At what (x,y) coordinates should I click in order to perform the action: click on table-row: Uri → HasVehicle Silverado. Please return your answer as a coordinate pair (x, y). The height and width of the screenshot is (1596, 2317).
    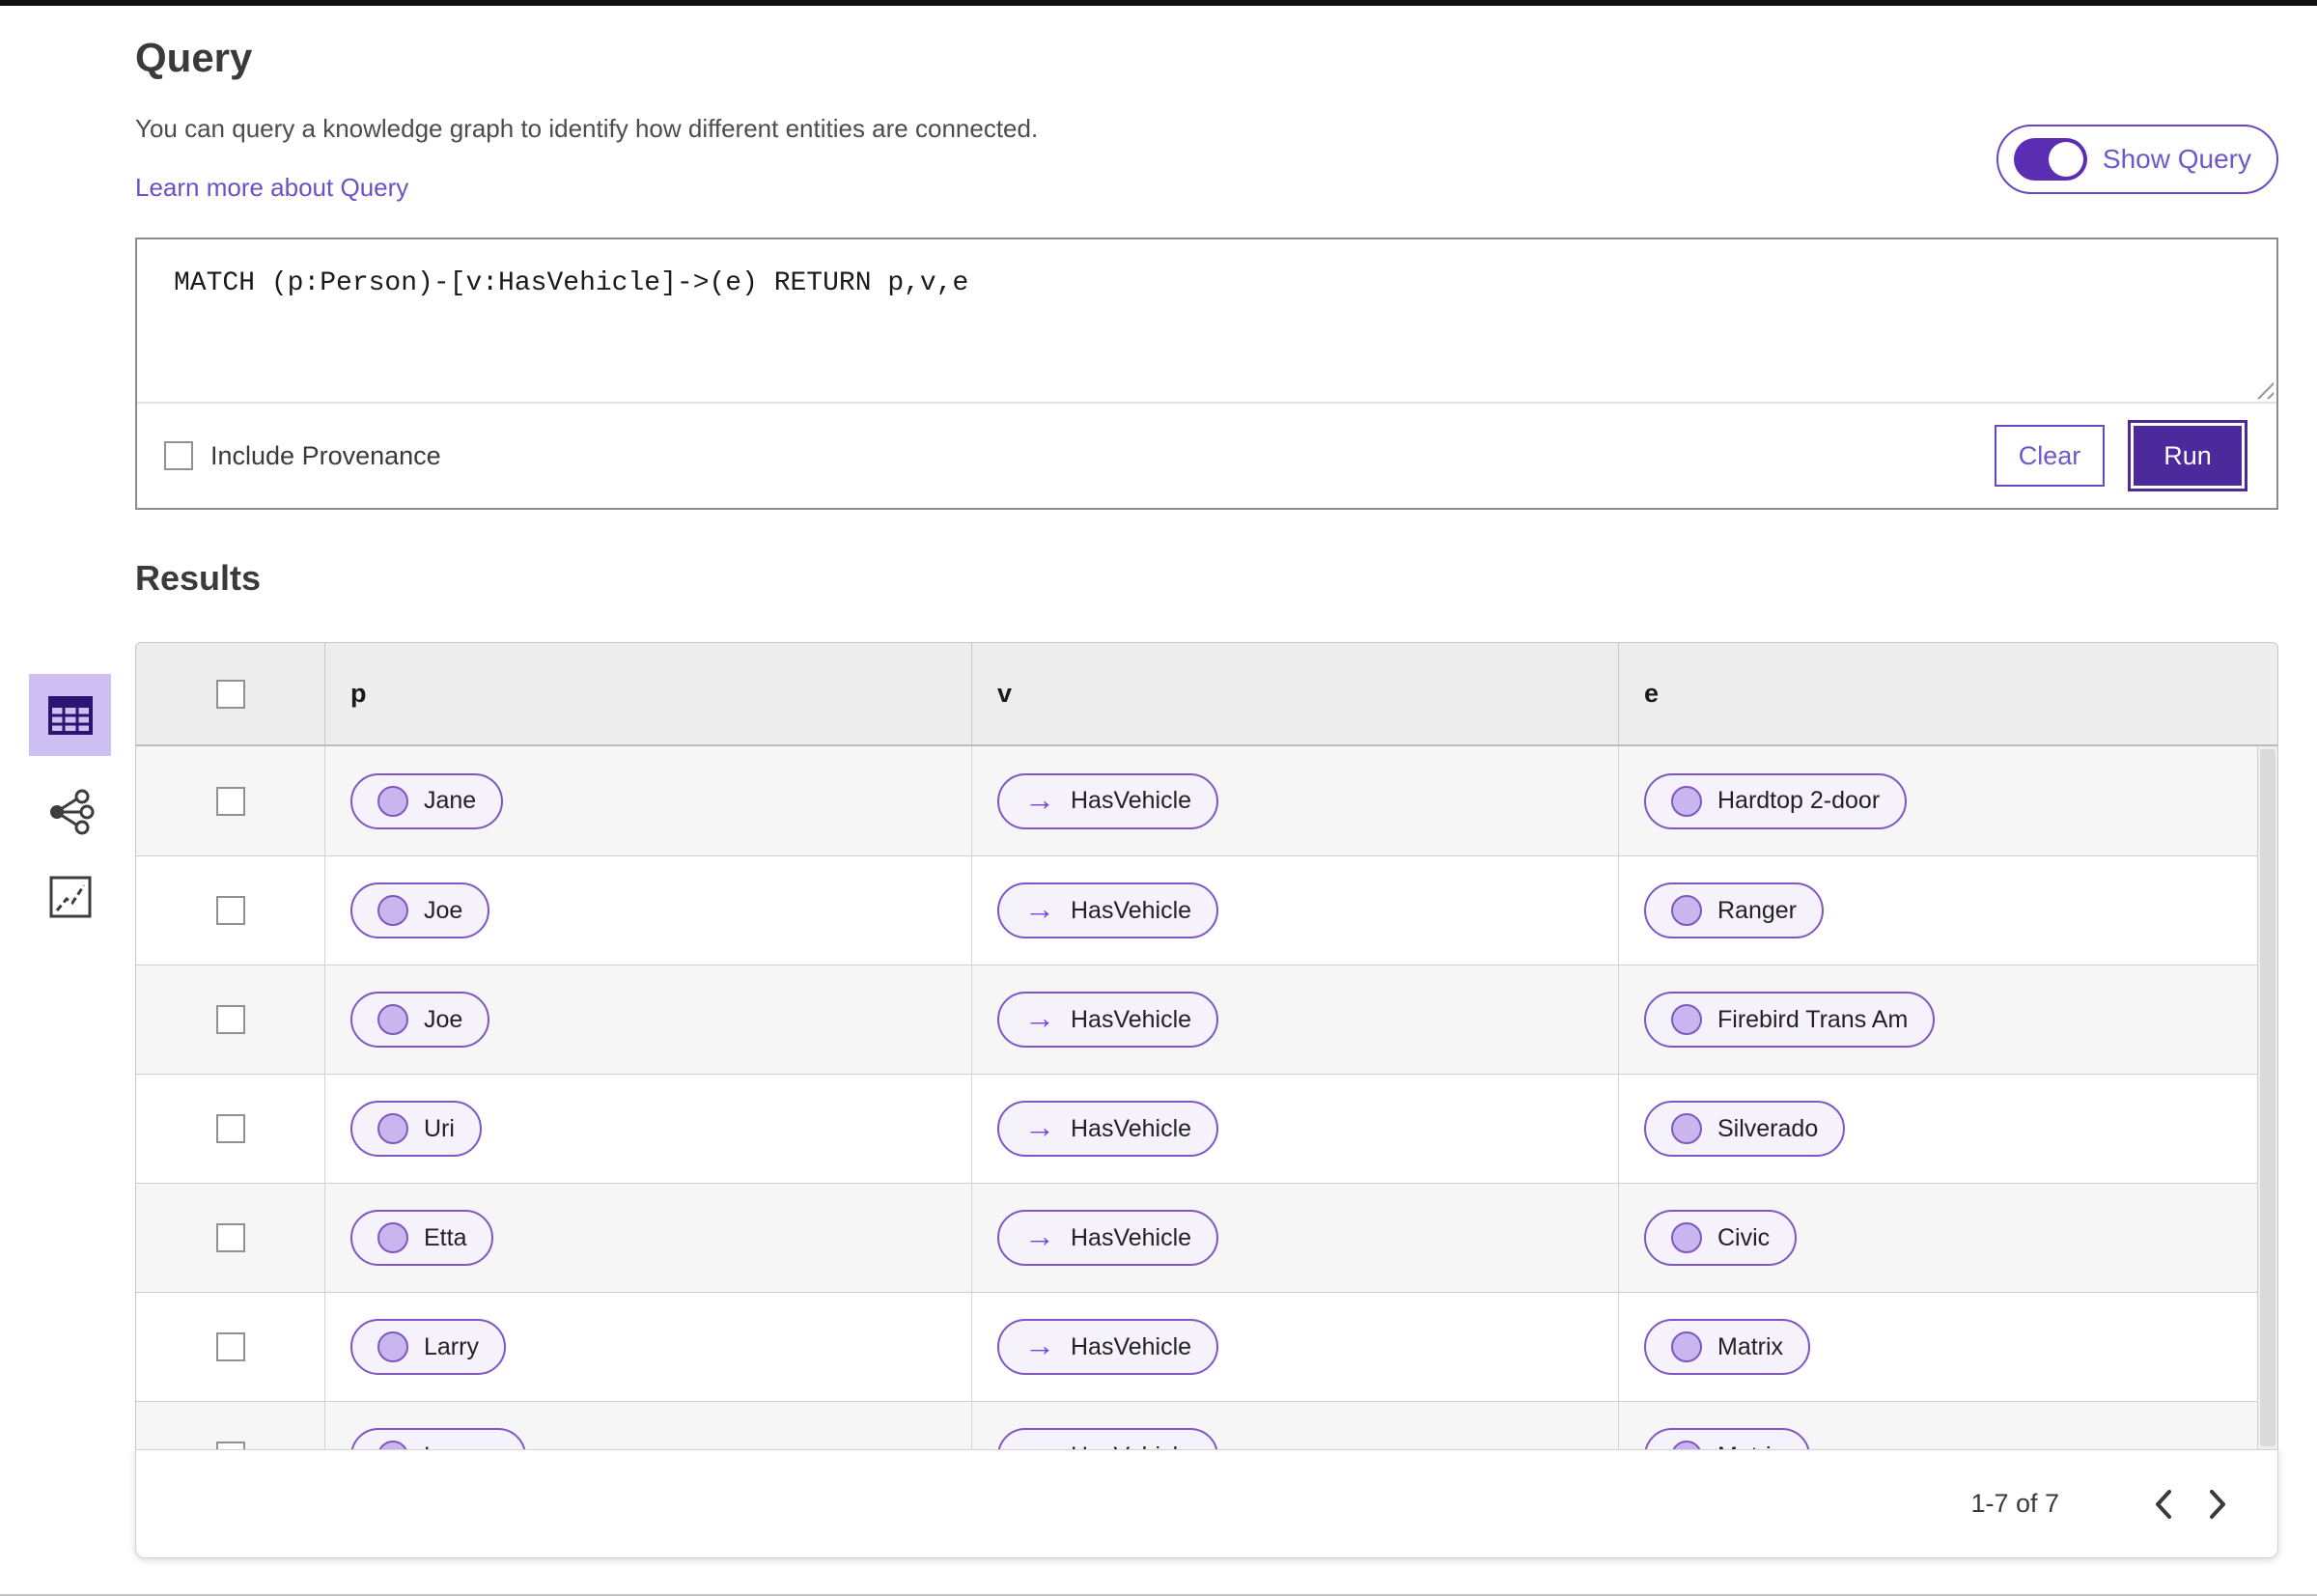
    Looking at the image, I should click on (1206, 1129).